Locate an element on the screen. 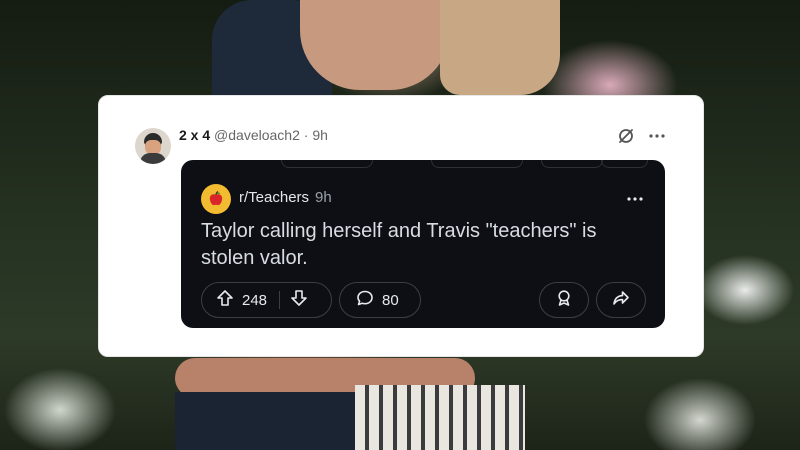  tweet-header-actions is located at coordinates (641, 136).